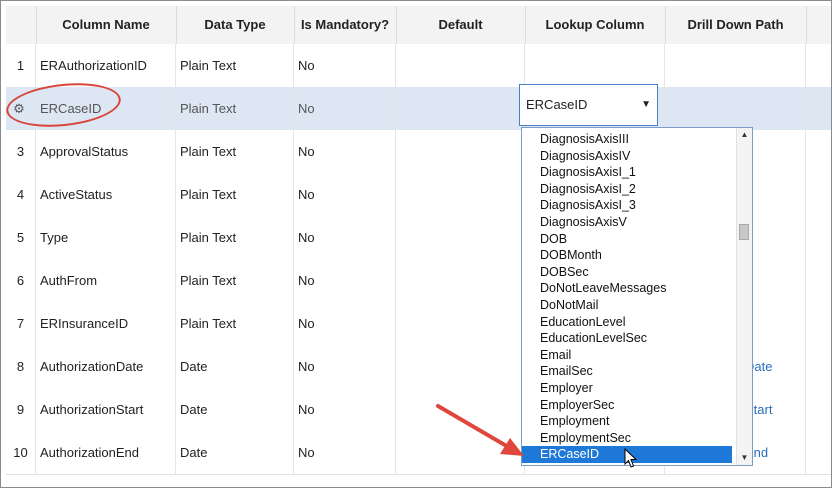 The width and height of the screenshot is (832, 488). Describe the element at coordinates (631, 458) in the screenshot. I see `mouse-pointer-icon` at that location.